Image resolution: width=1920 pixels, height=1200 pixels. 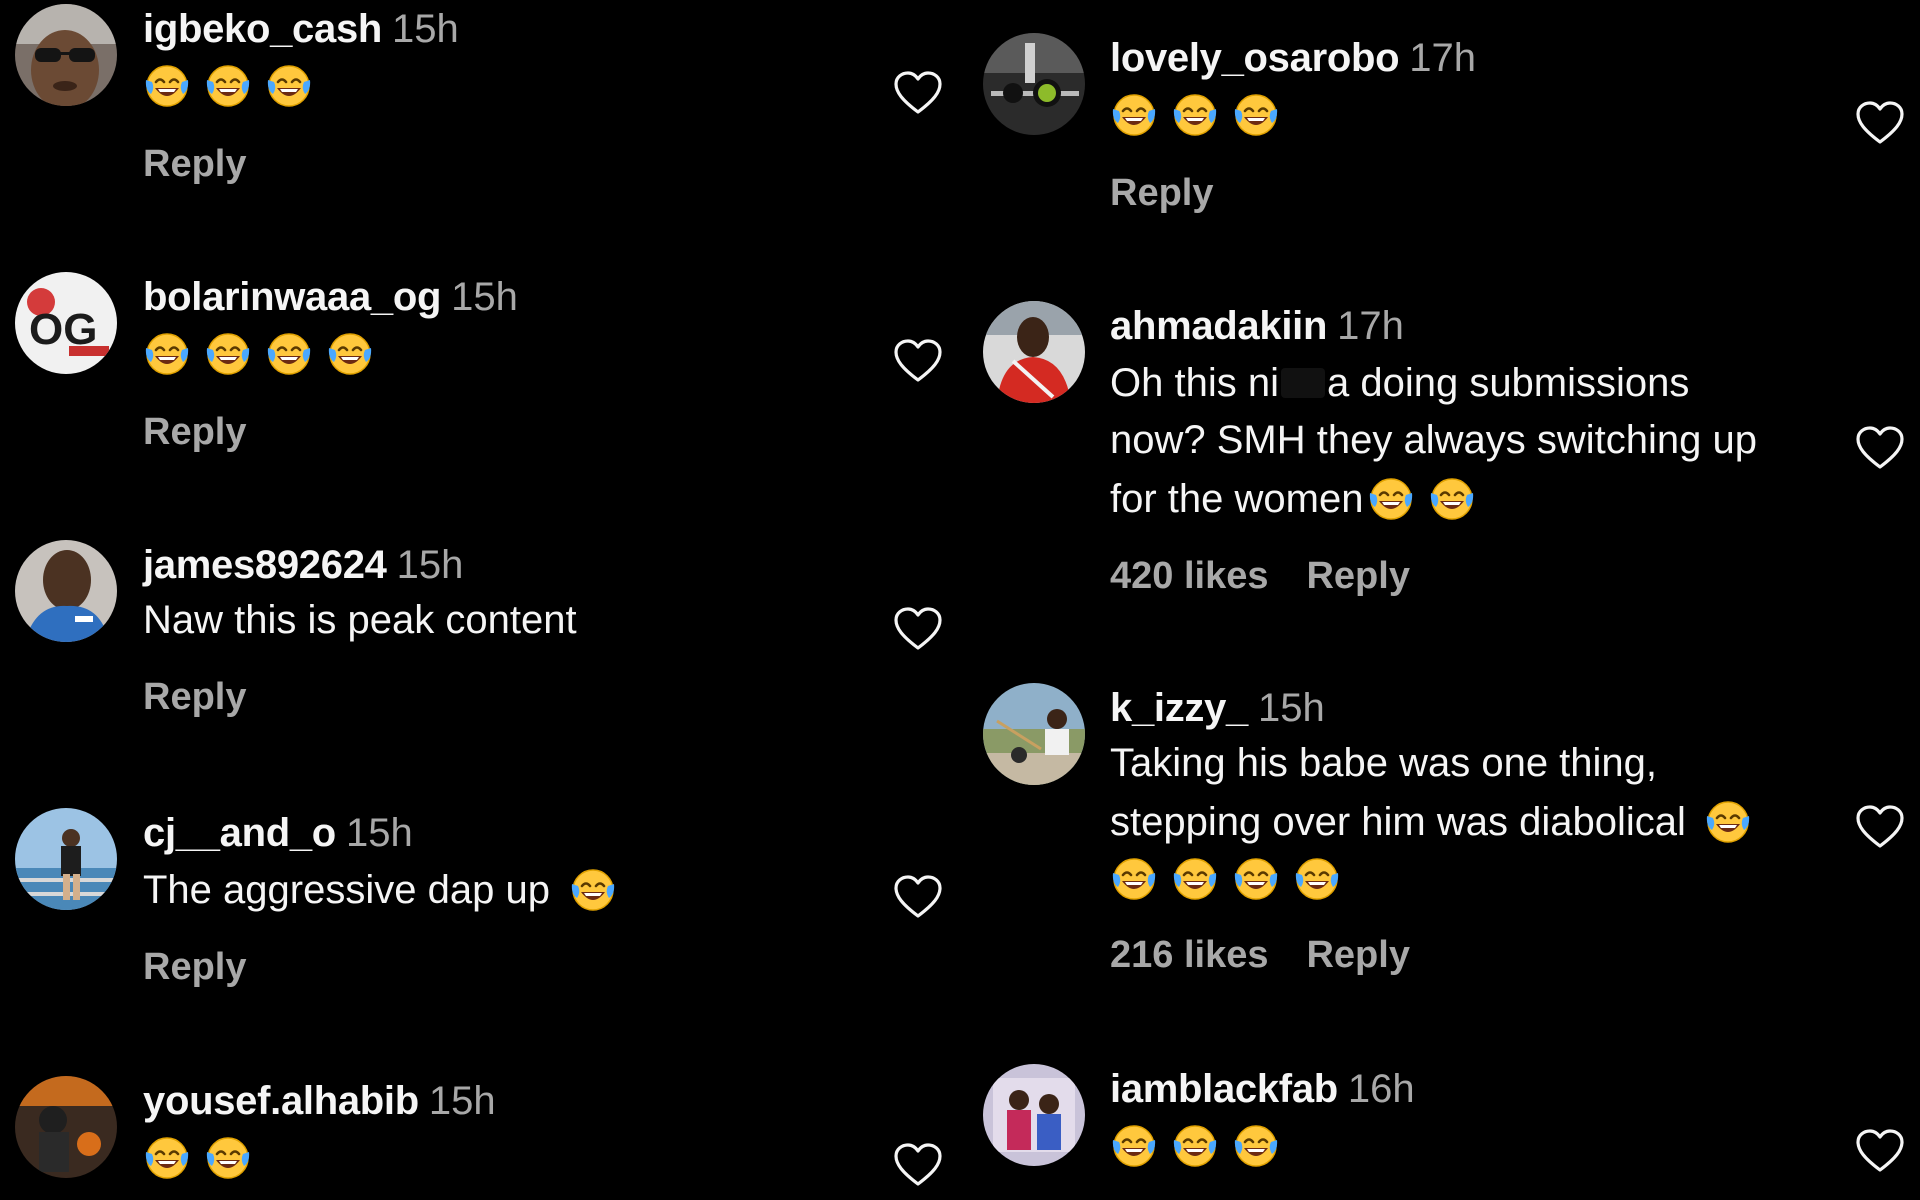 What do you see at coordinates (1189, 576) in the screenshot?
I see `likes-count: 420 likes` at bounding box center [1189, 576].